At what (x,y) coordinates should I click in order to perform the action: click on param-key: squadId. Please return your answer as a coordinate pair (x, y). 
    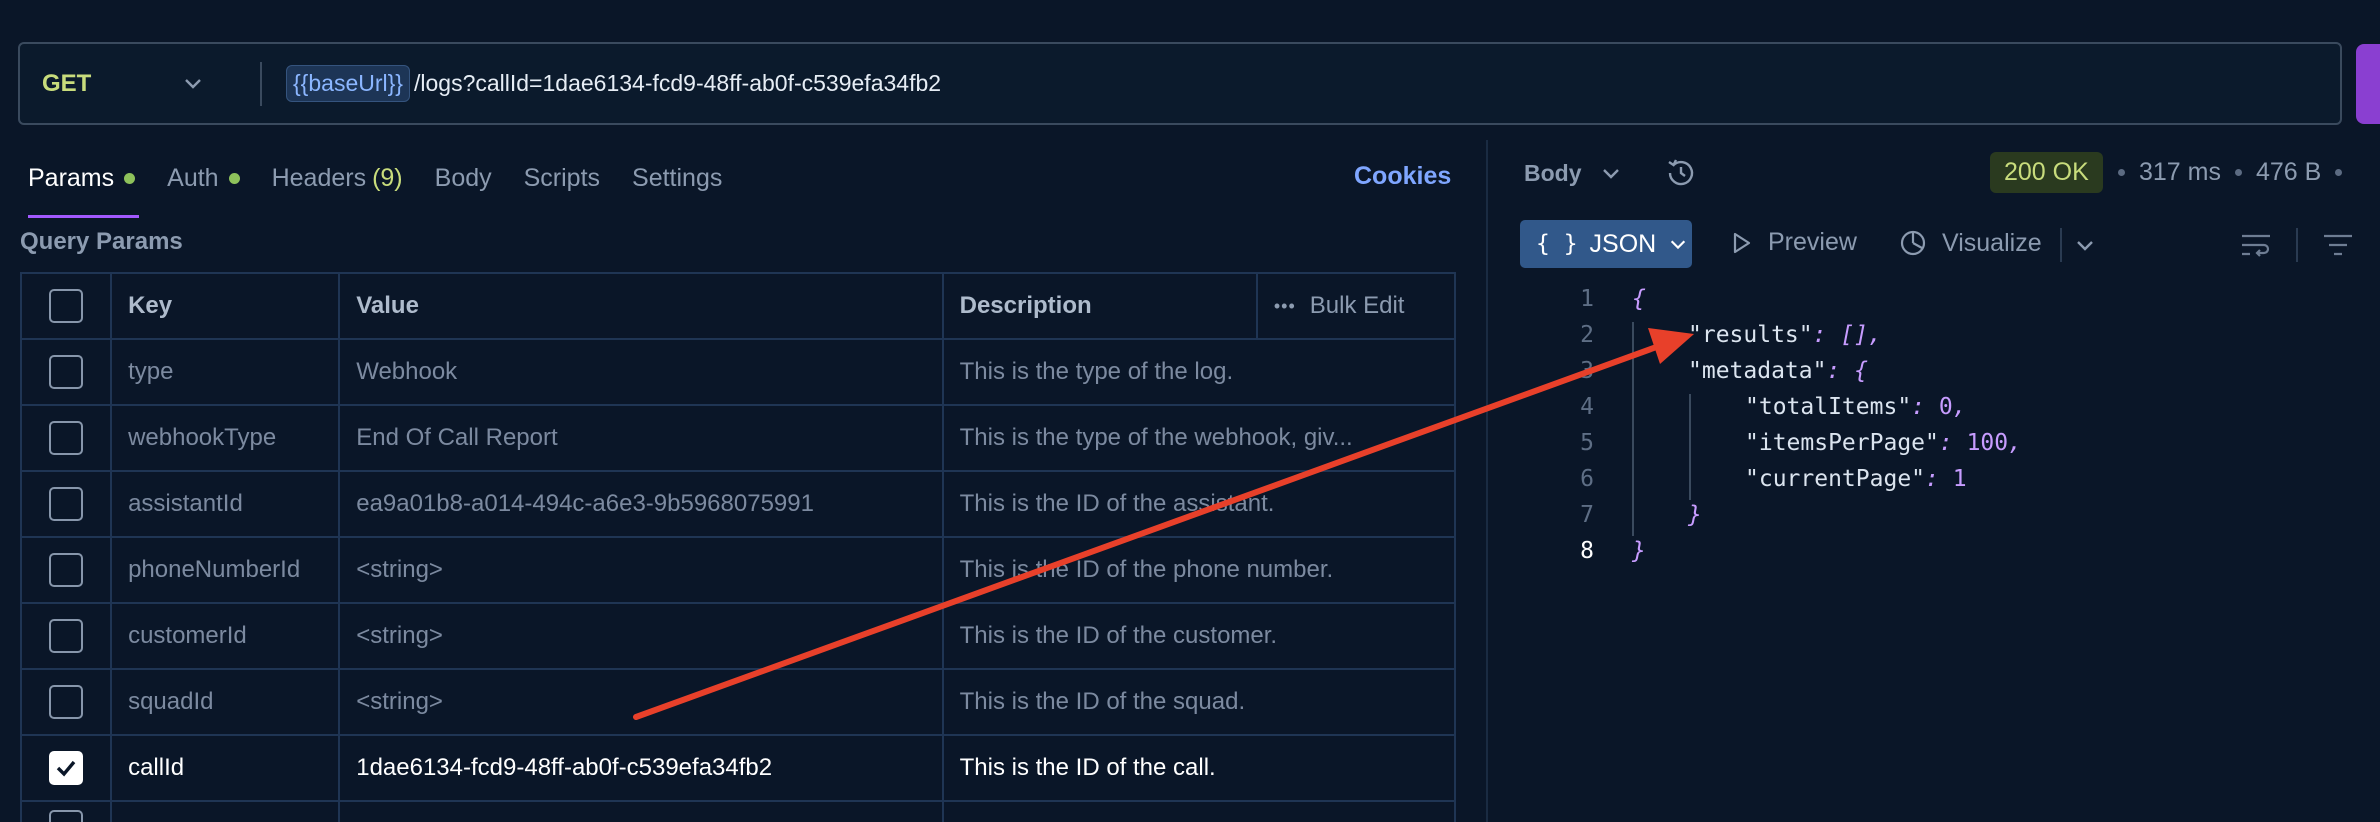
    Looking at the image, I should click on (225, 702).